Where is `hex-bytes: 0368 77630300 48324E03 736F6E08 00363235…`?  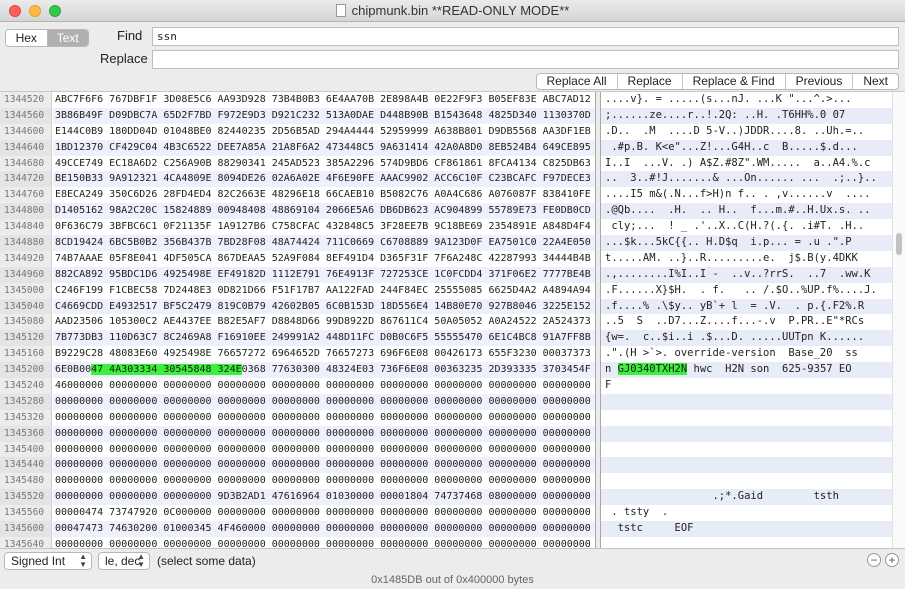
hex-bytes: 0368 77630300 48324E03 736F6E08 00363235… is located at coordinates (416, 370).